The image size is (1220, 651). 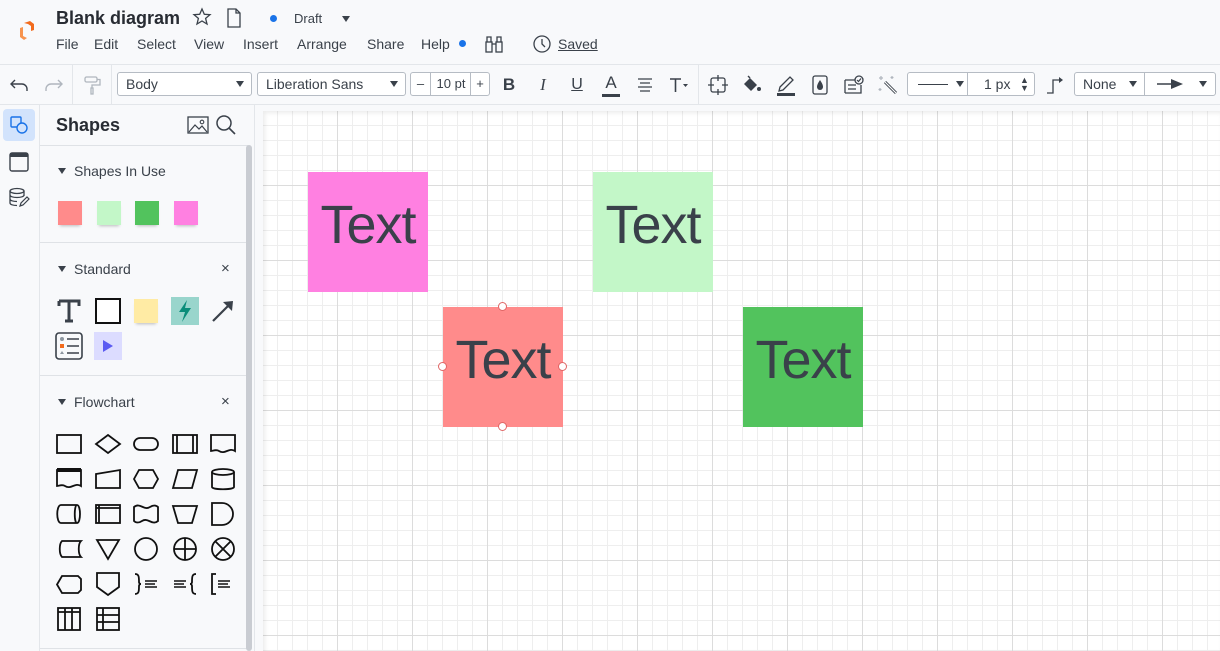 What do you see at coordinates (146, 479) in the screenshot?
I see `flowchart-preparation-icon` at bounding box center [146, 479].